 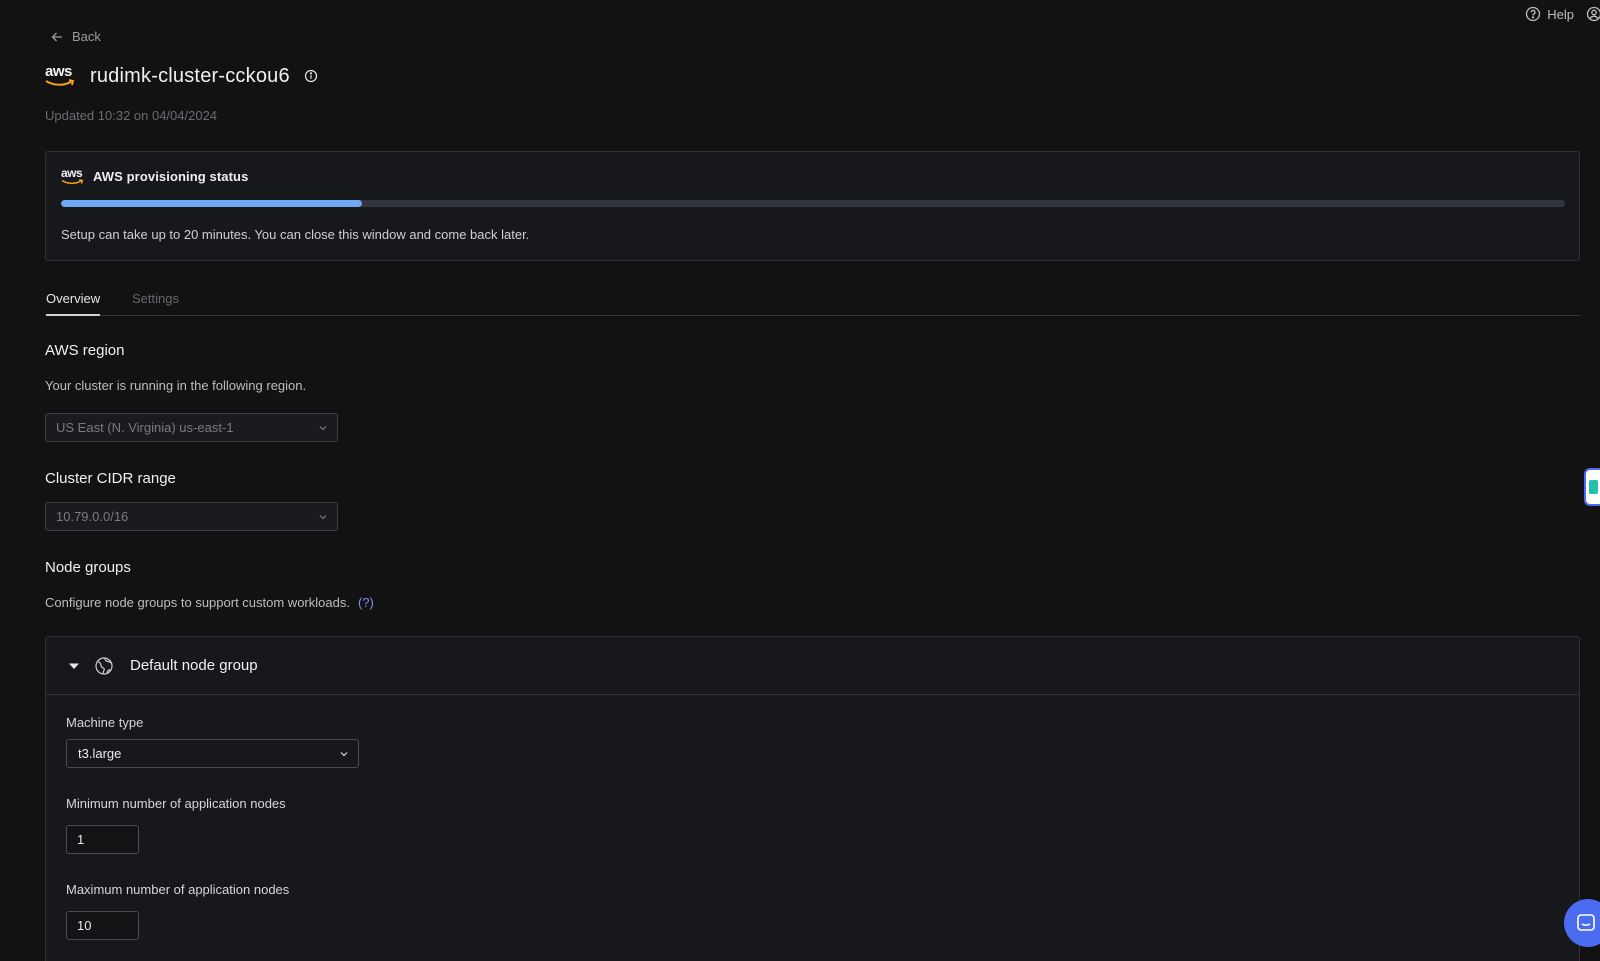 I want to click on side-feedback-tab, so click(x=1592, y=487).